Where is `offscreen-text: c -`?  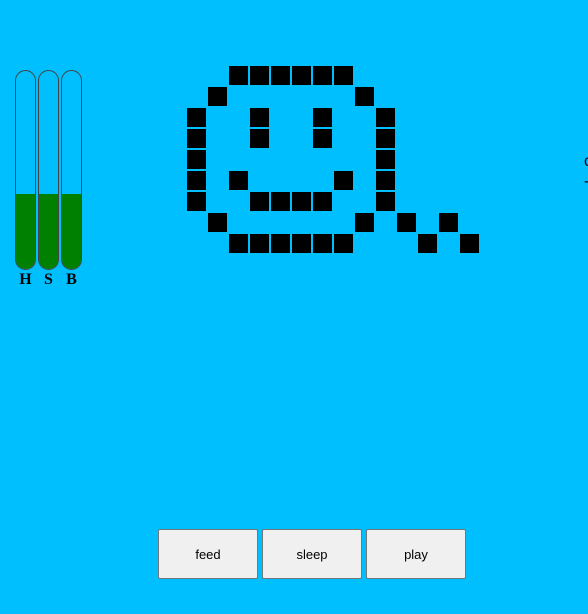
offscreen-text: c - is located at coordinates (586, 177).